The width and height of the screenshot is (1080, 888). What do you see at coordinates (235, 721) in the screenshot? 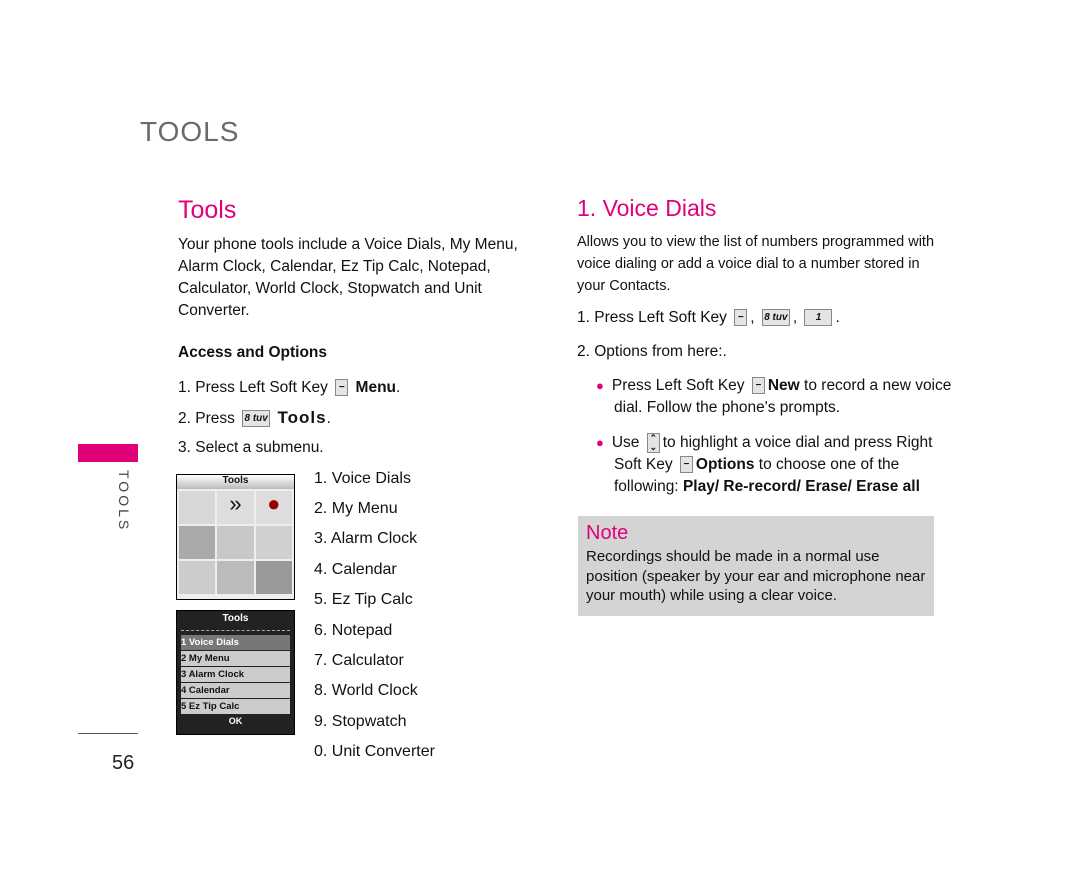
I see `softkey-ok: OK` at bounding box center [235, 721].